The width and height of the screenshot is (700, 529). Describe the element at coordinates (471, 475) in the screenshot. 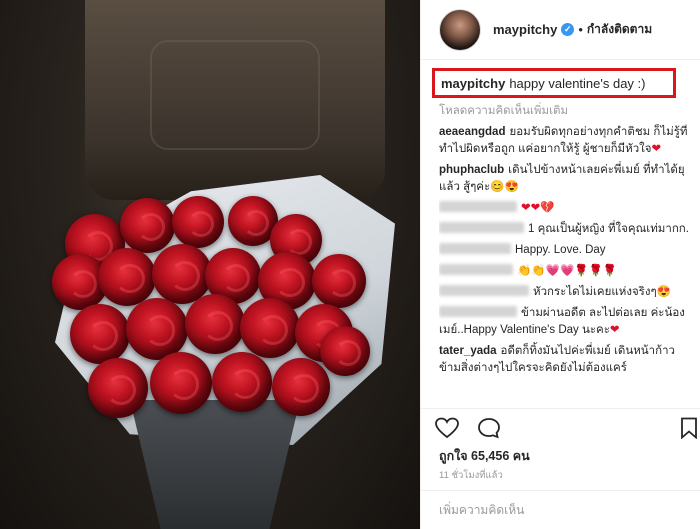

I see `post-timestamp: 11 ชั่วโมงที่แล้ว` at that location.